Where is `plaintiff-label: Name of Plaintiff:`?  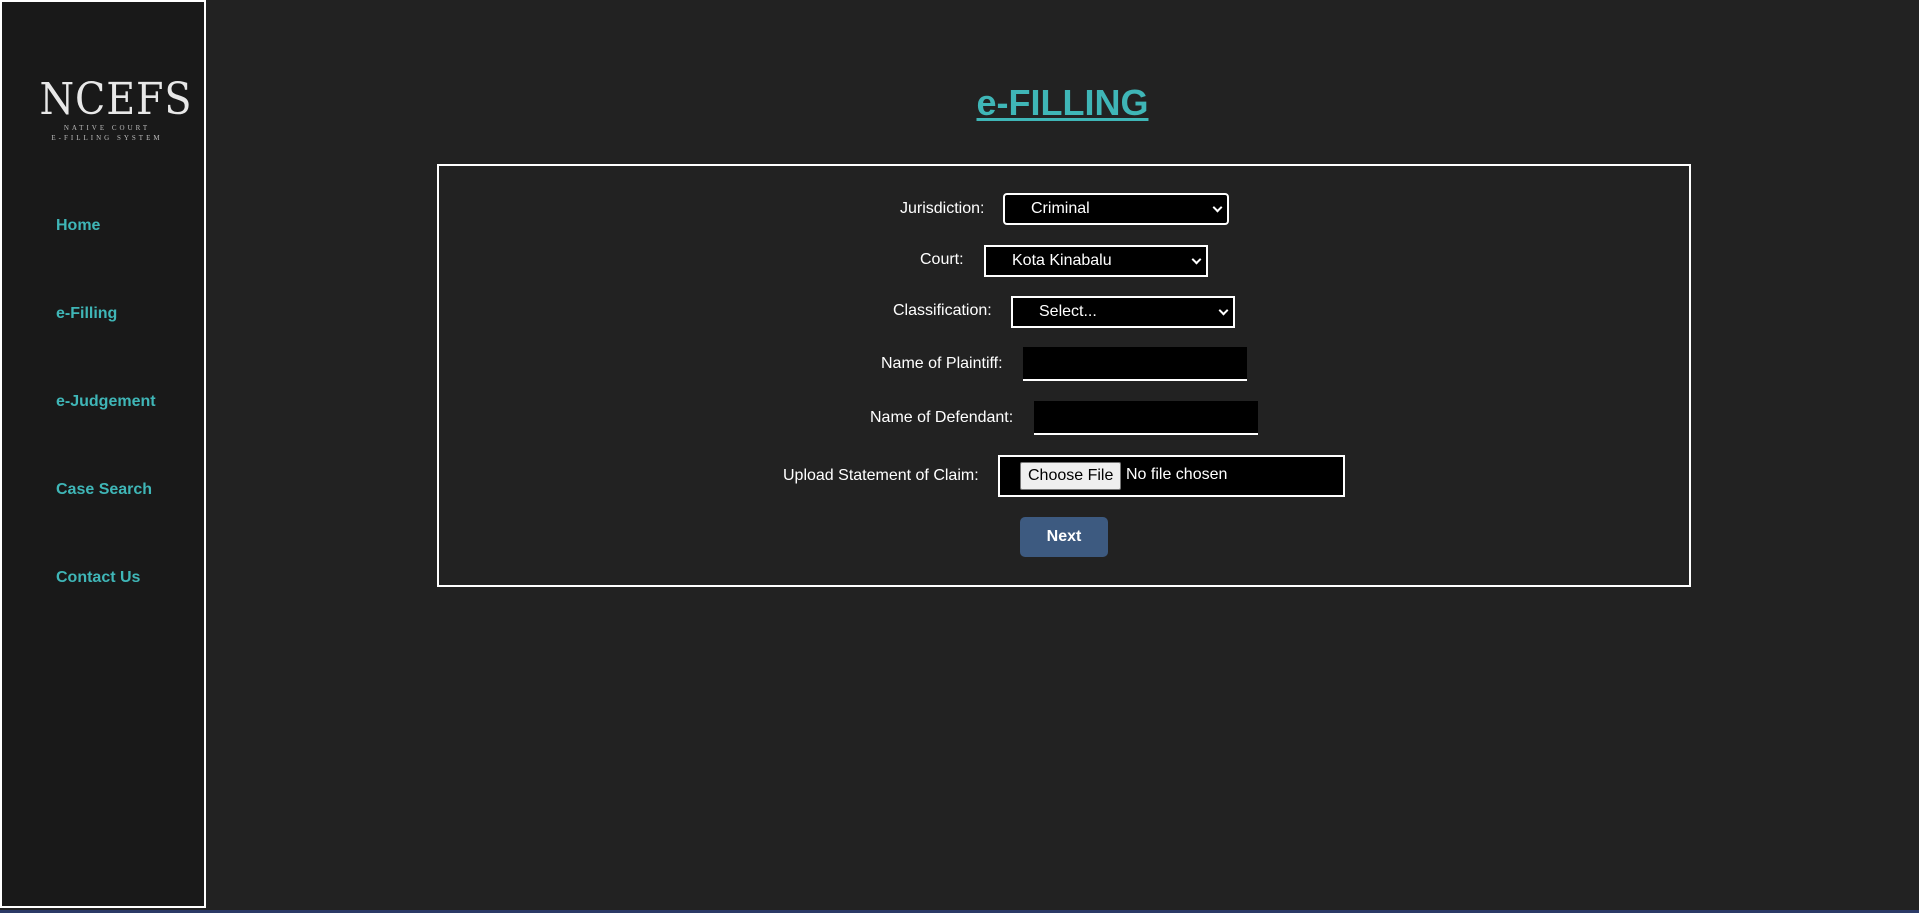
plaintiff-label: Name of Plaintiff: is located at coordinates (942, 363).